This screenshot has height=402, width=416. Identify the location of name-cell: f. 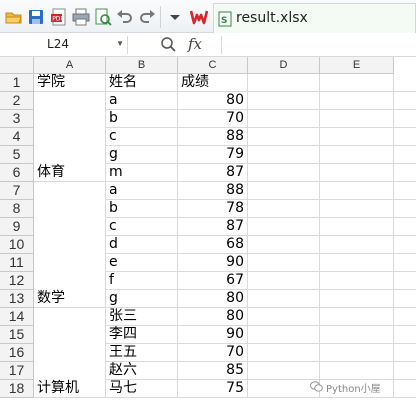
(142, 281).